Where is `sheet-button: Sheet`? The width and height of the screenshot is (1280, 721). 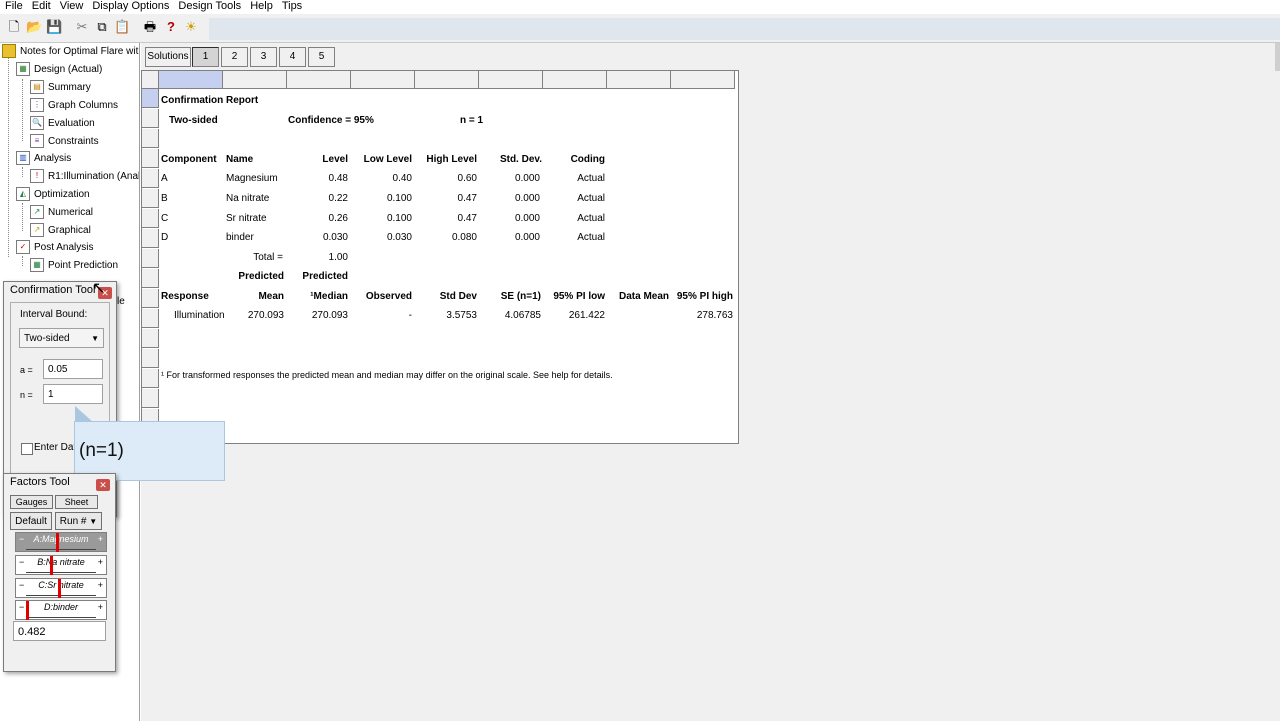 sheet-button: Sheet is located at coordinates (76, 502).